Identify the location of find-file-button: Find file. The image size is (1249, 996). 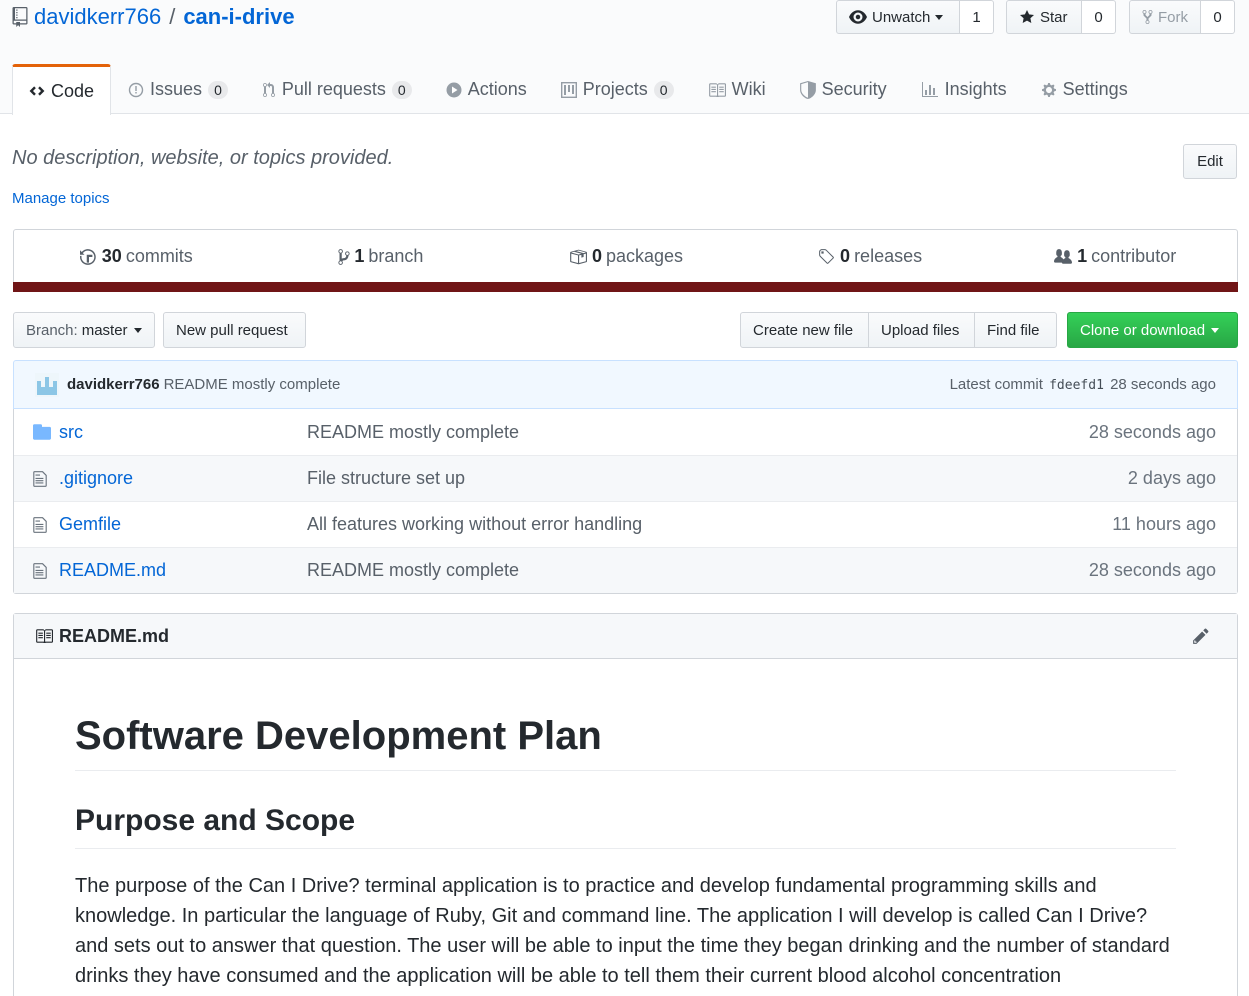
(1015, 330).